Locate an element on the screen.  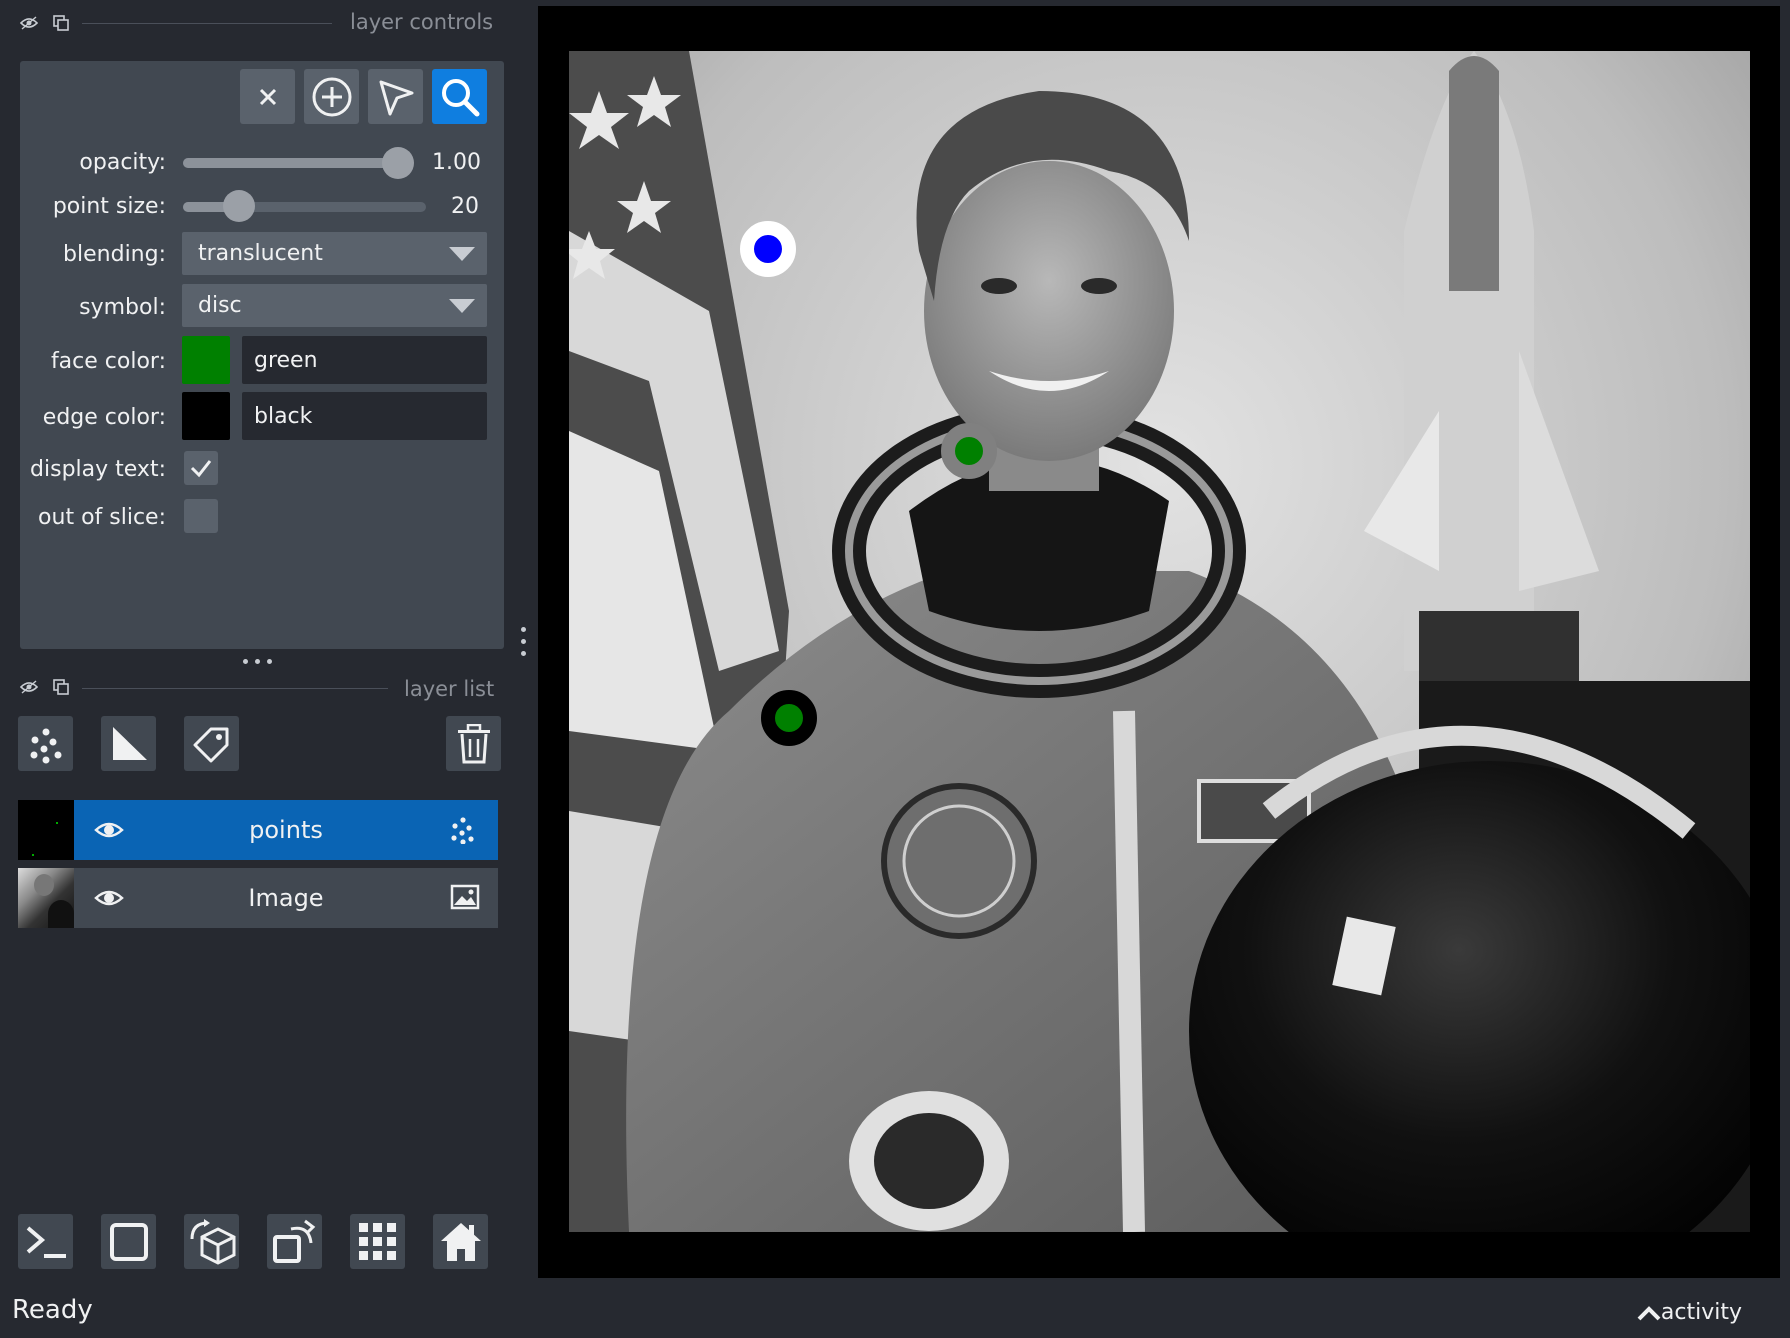
add-circle-icon is located at coordinates (331, 96).